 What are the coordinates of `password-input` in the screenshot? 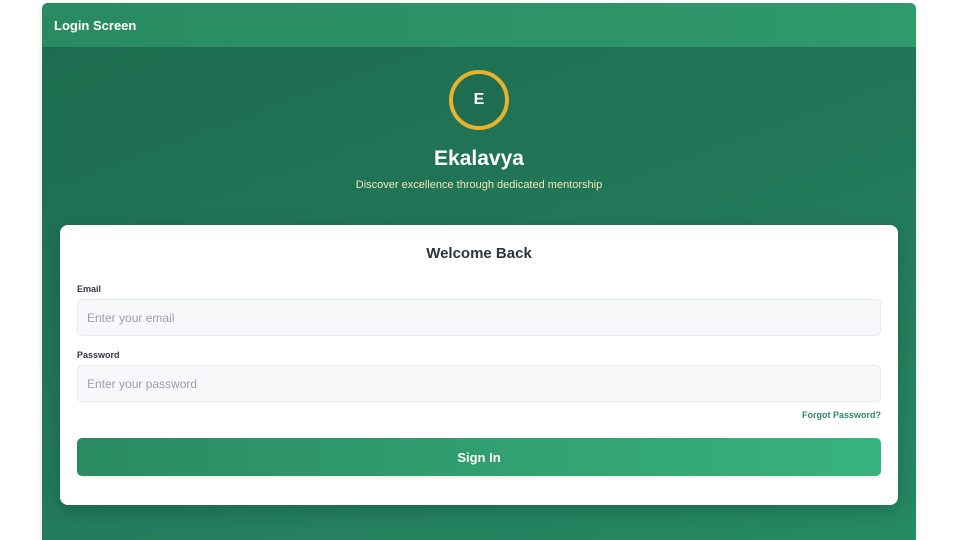 It's located at (479, 383).